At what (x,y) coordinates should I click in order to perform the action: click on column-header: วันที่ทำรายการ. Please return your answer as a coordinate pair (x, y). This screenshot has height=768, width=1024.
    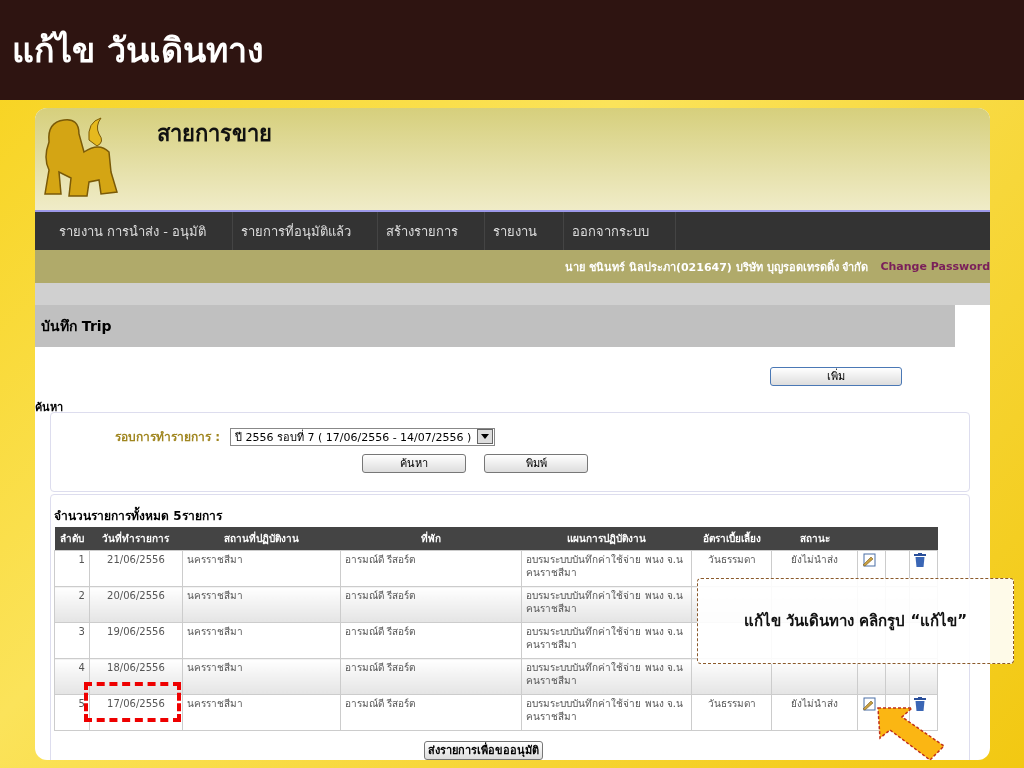
    Looking at the image, I should click on (136, 539).